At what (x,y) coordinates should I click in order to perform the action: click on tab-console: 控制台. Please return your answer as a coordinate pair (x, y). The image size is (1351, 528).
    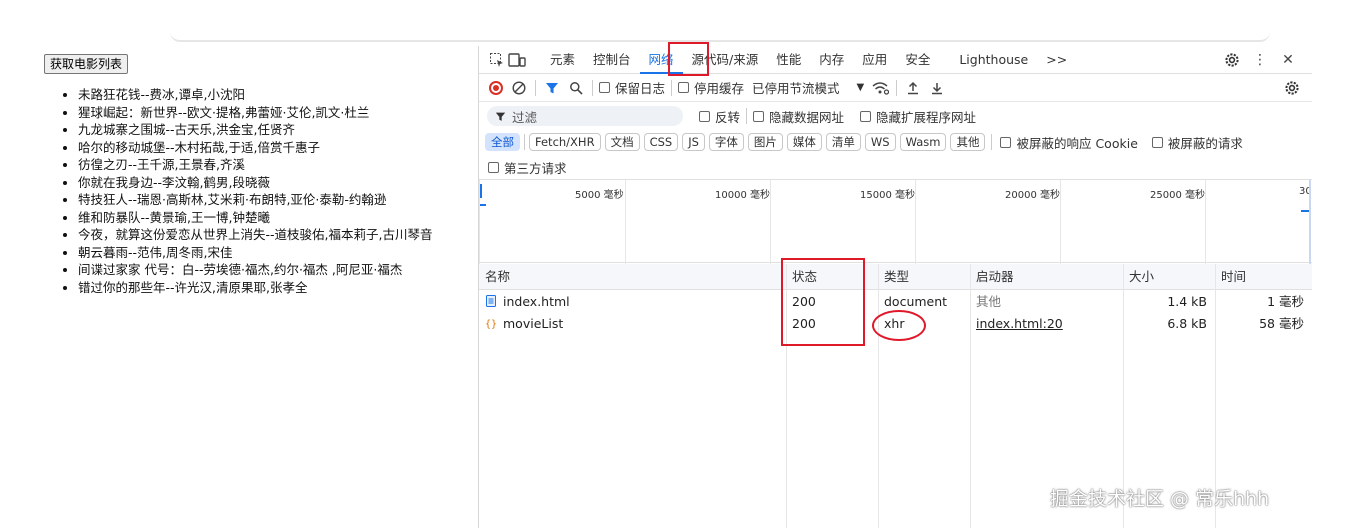
    Looking at the image, I should click on (612, 60).